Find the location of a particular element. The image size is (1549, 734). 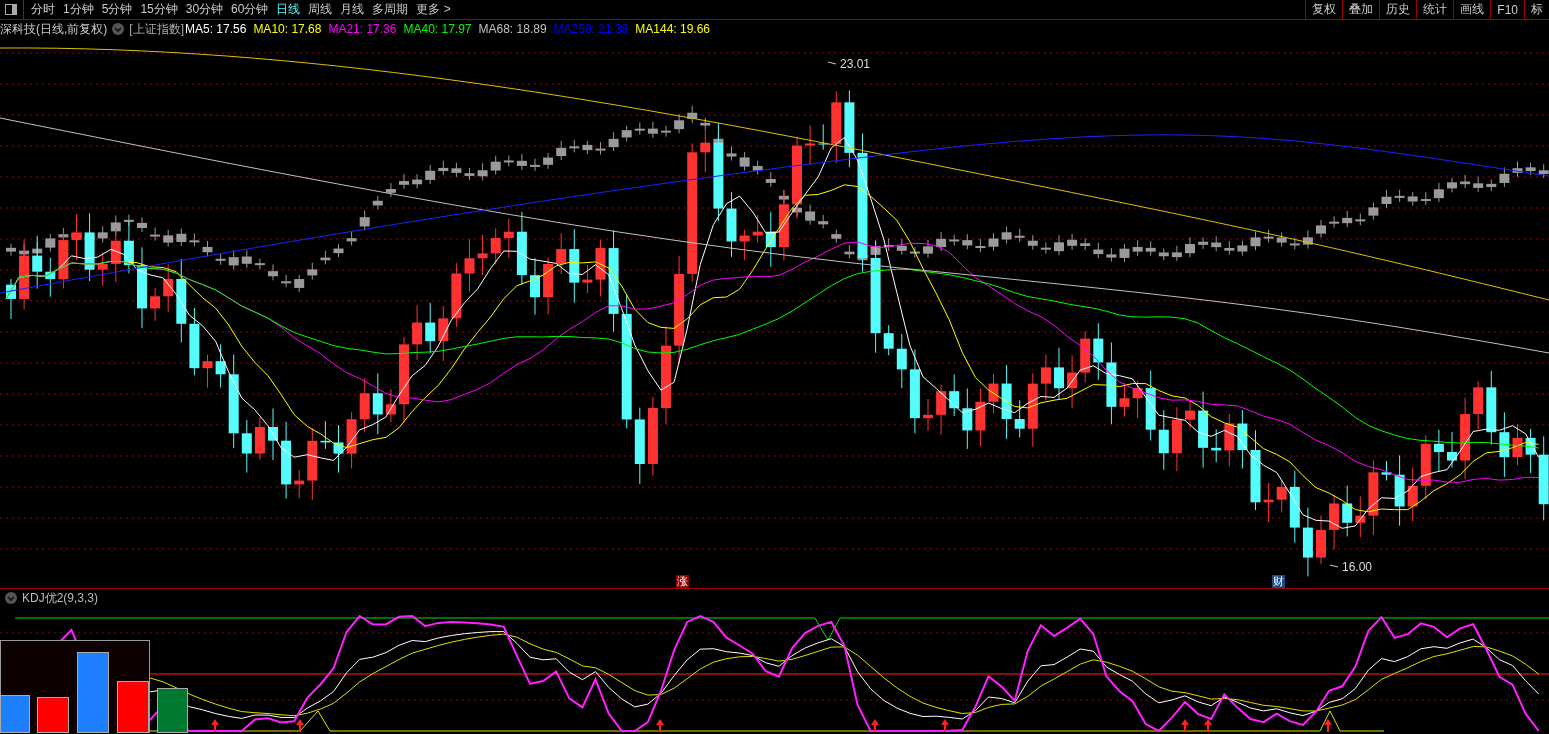

ma-value: MA40: 17.97 is located at coordinates (437, 29).